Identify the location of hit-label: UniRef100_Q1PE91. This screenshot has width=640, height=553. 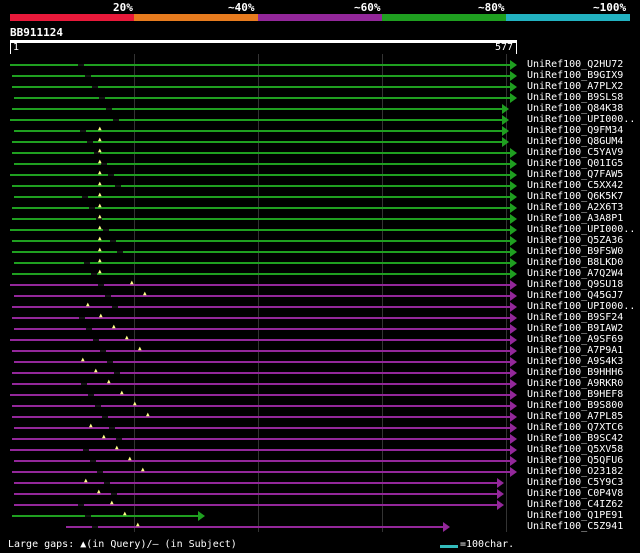
(575, 515).